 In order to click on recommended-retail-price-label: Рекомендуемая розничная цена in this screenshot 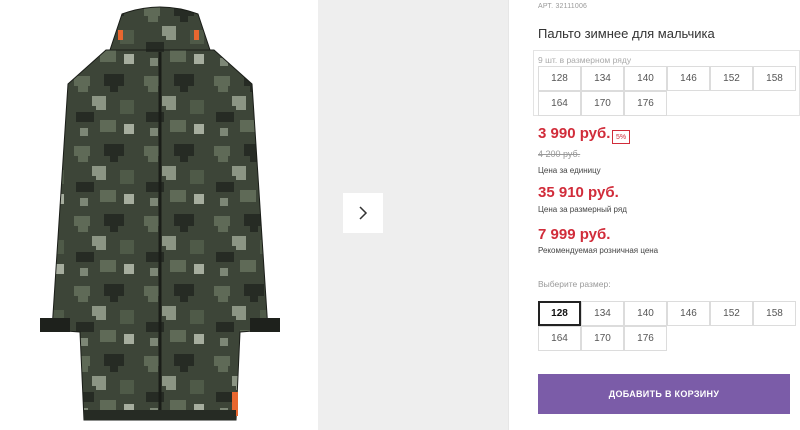, I will do `click(598, 250)`.